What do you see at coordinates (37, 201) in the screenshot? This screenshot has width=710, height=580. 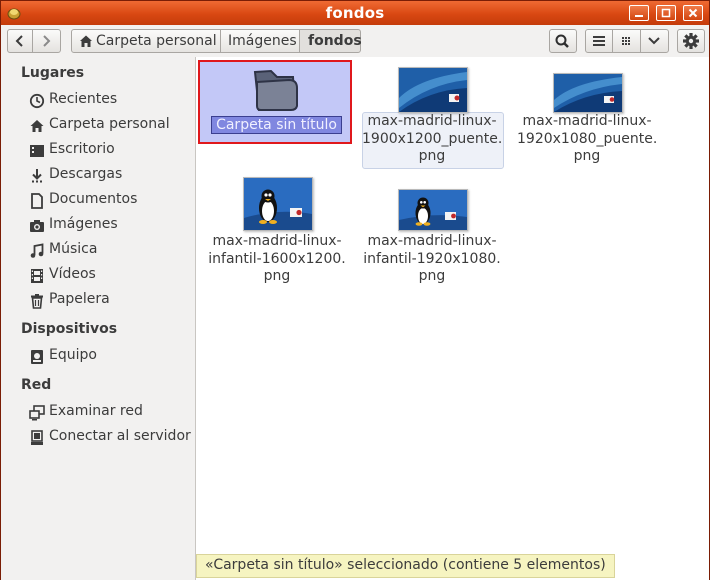 I see `document-icon` at bounding box center [37, 201].